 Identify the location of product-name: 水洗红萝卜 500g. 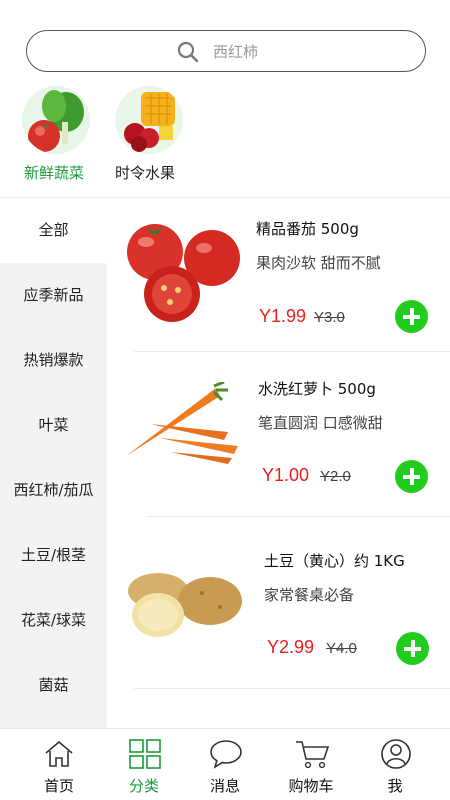
(317, 389).